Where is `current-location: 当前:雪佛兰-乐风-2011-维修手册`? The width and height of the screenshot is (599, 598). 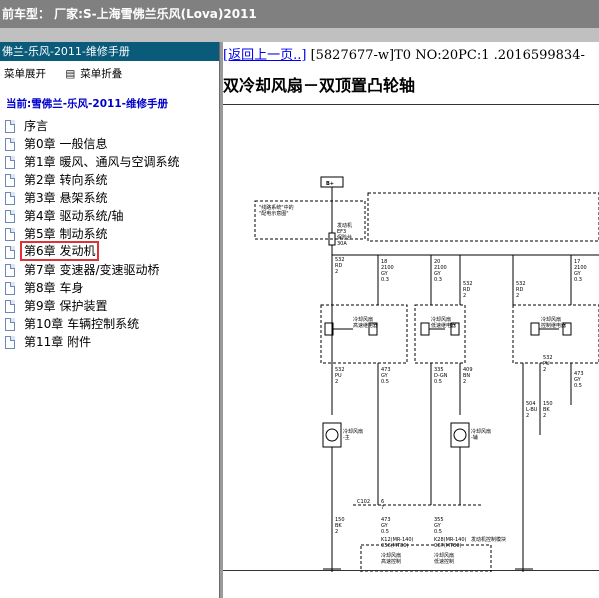
current-location: 当前:雪佛兰-乐风-2011-维修手册 is located at coordinates (87, 104).